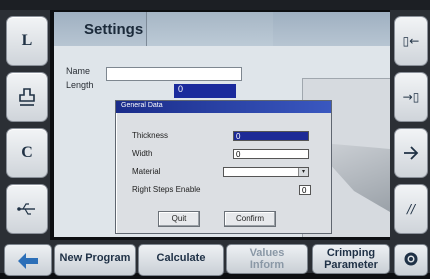 This screenshot has width=430, height=279. I want to click on quit-button: Quit, so click(179, 219).